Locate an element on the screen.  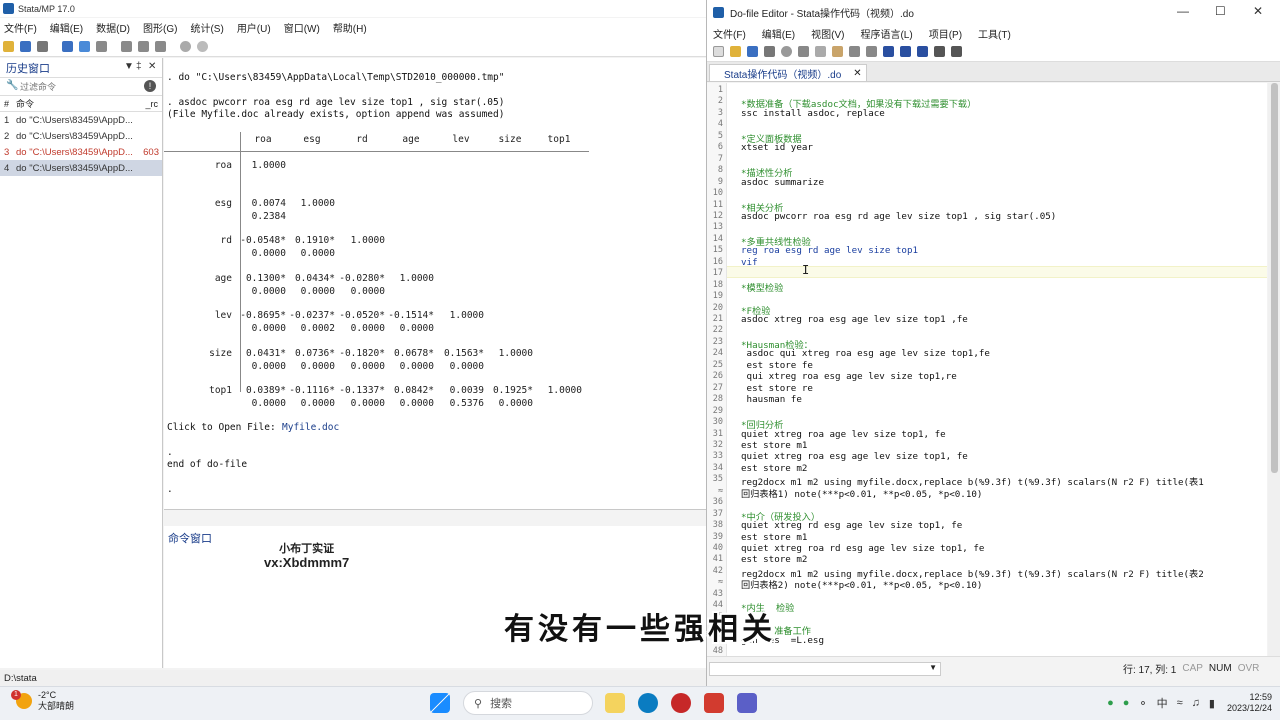
tray-app-icon: ● is located at coordinates (1126, 703).